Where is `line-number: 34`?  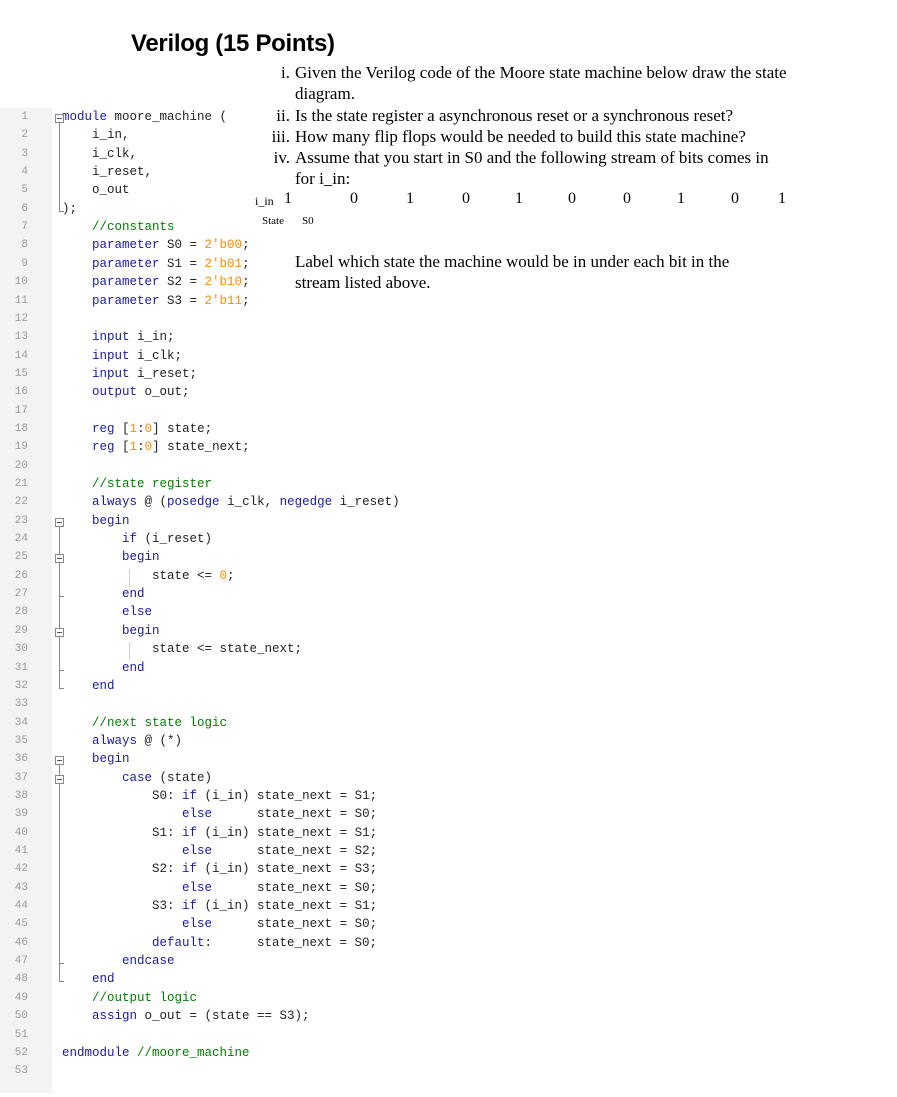
line-number: 34 is located at coordinates (21, 722).